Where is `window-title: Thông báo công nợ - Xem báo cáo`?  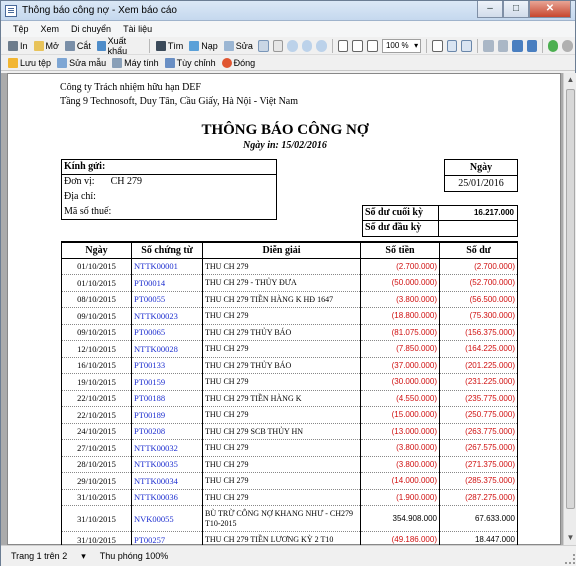
window-title: Thông báo công nợ - Xem báo cáo is located at coordinates (99, 10).